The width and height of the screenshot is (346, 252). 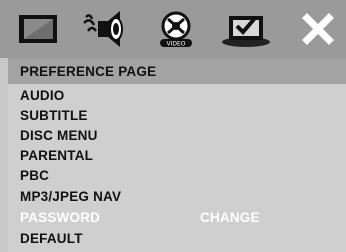 I want to click on menu-item-subtitle: SUBTITLE, so click(x=54, y=116).